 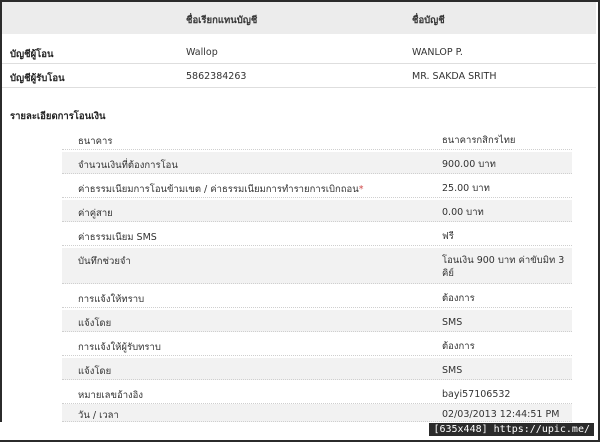 I want to click on detail-row-notify-by: แจ้งโดย SMS, so click(x=317, y=321).